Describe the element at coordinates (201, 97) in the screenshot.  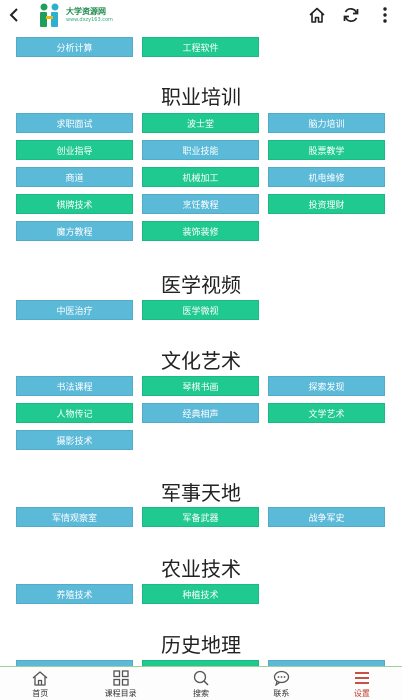
I see `section-title: 职业培训` at that location.